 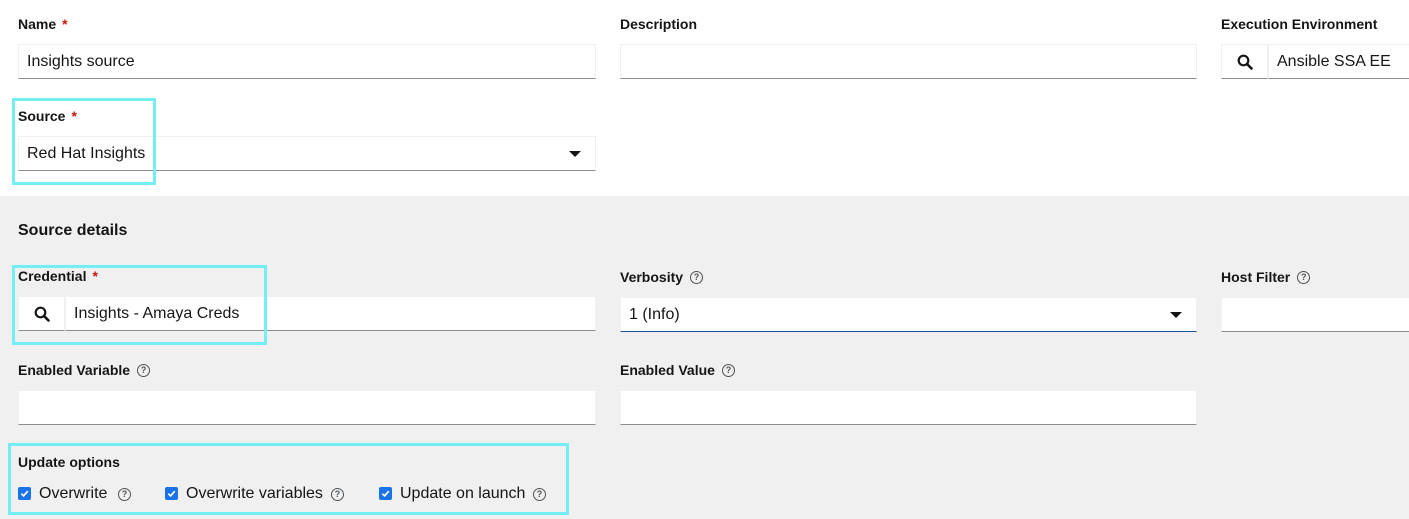 I want to click on execution-environment-input: Ansible SSA EE, so click(x=1338, y=61).